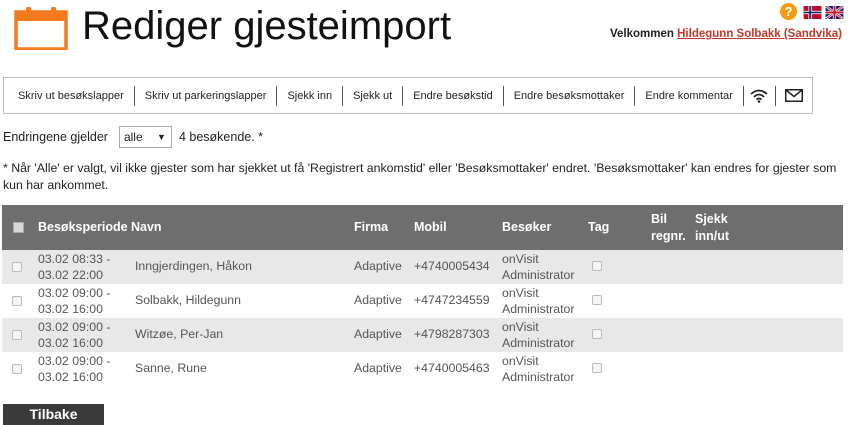 The image size is (850, 425). I want to click on help-icon: ?, so click(788, 11).